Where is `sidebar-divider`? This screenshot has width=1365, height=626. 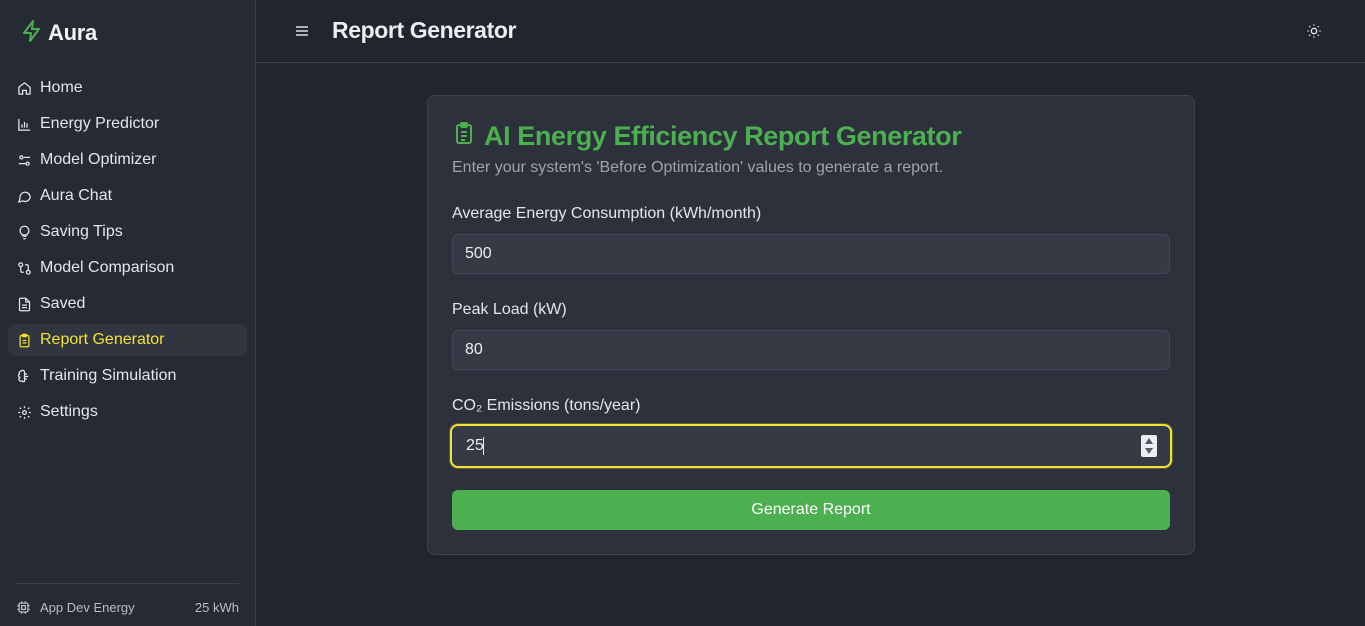 sidebar-divider is located at coordinates (127, 583).